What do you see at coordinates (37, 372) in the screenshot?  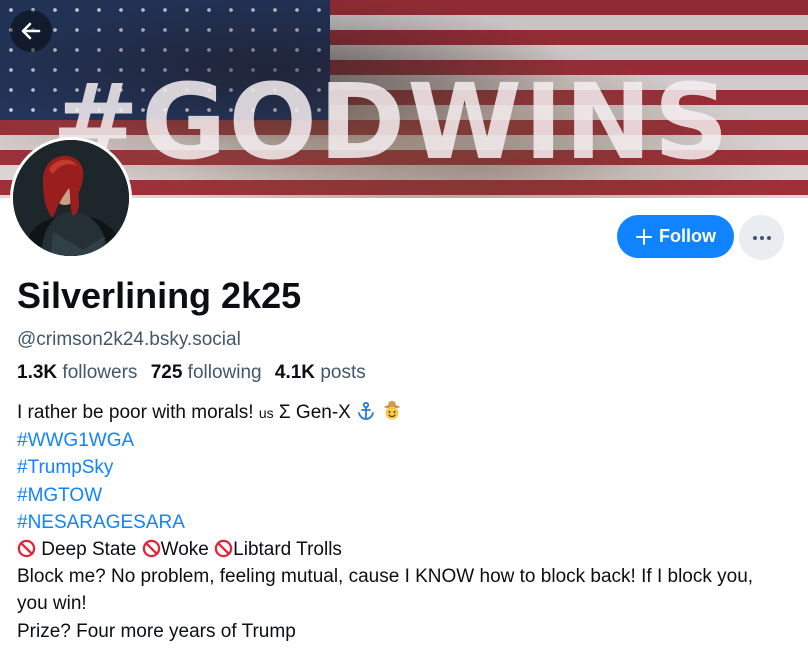 I see `followers-count: 1.3K` at bounding box center [37, 372].